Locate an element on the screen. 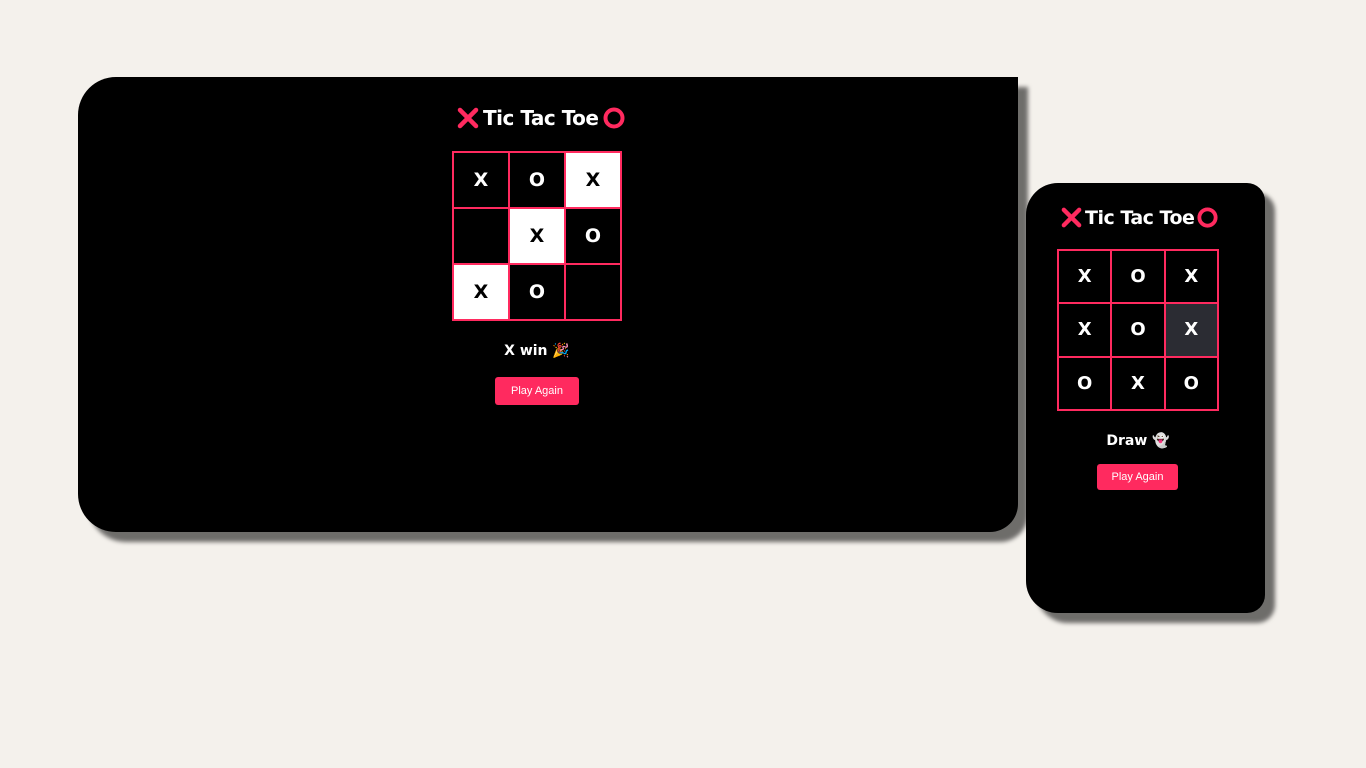 The width and height of the screenshot is (1366, 768). game-status: X win 🎉 is located at coordinates (537, 351).